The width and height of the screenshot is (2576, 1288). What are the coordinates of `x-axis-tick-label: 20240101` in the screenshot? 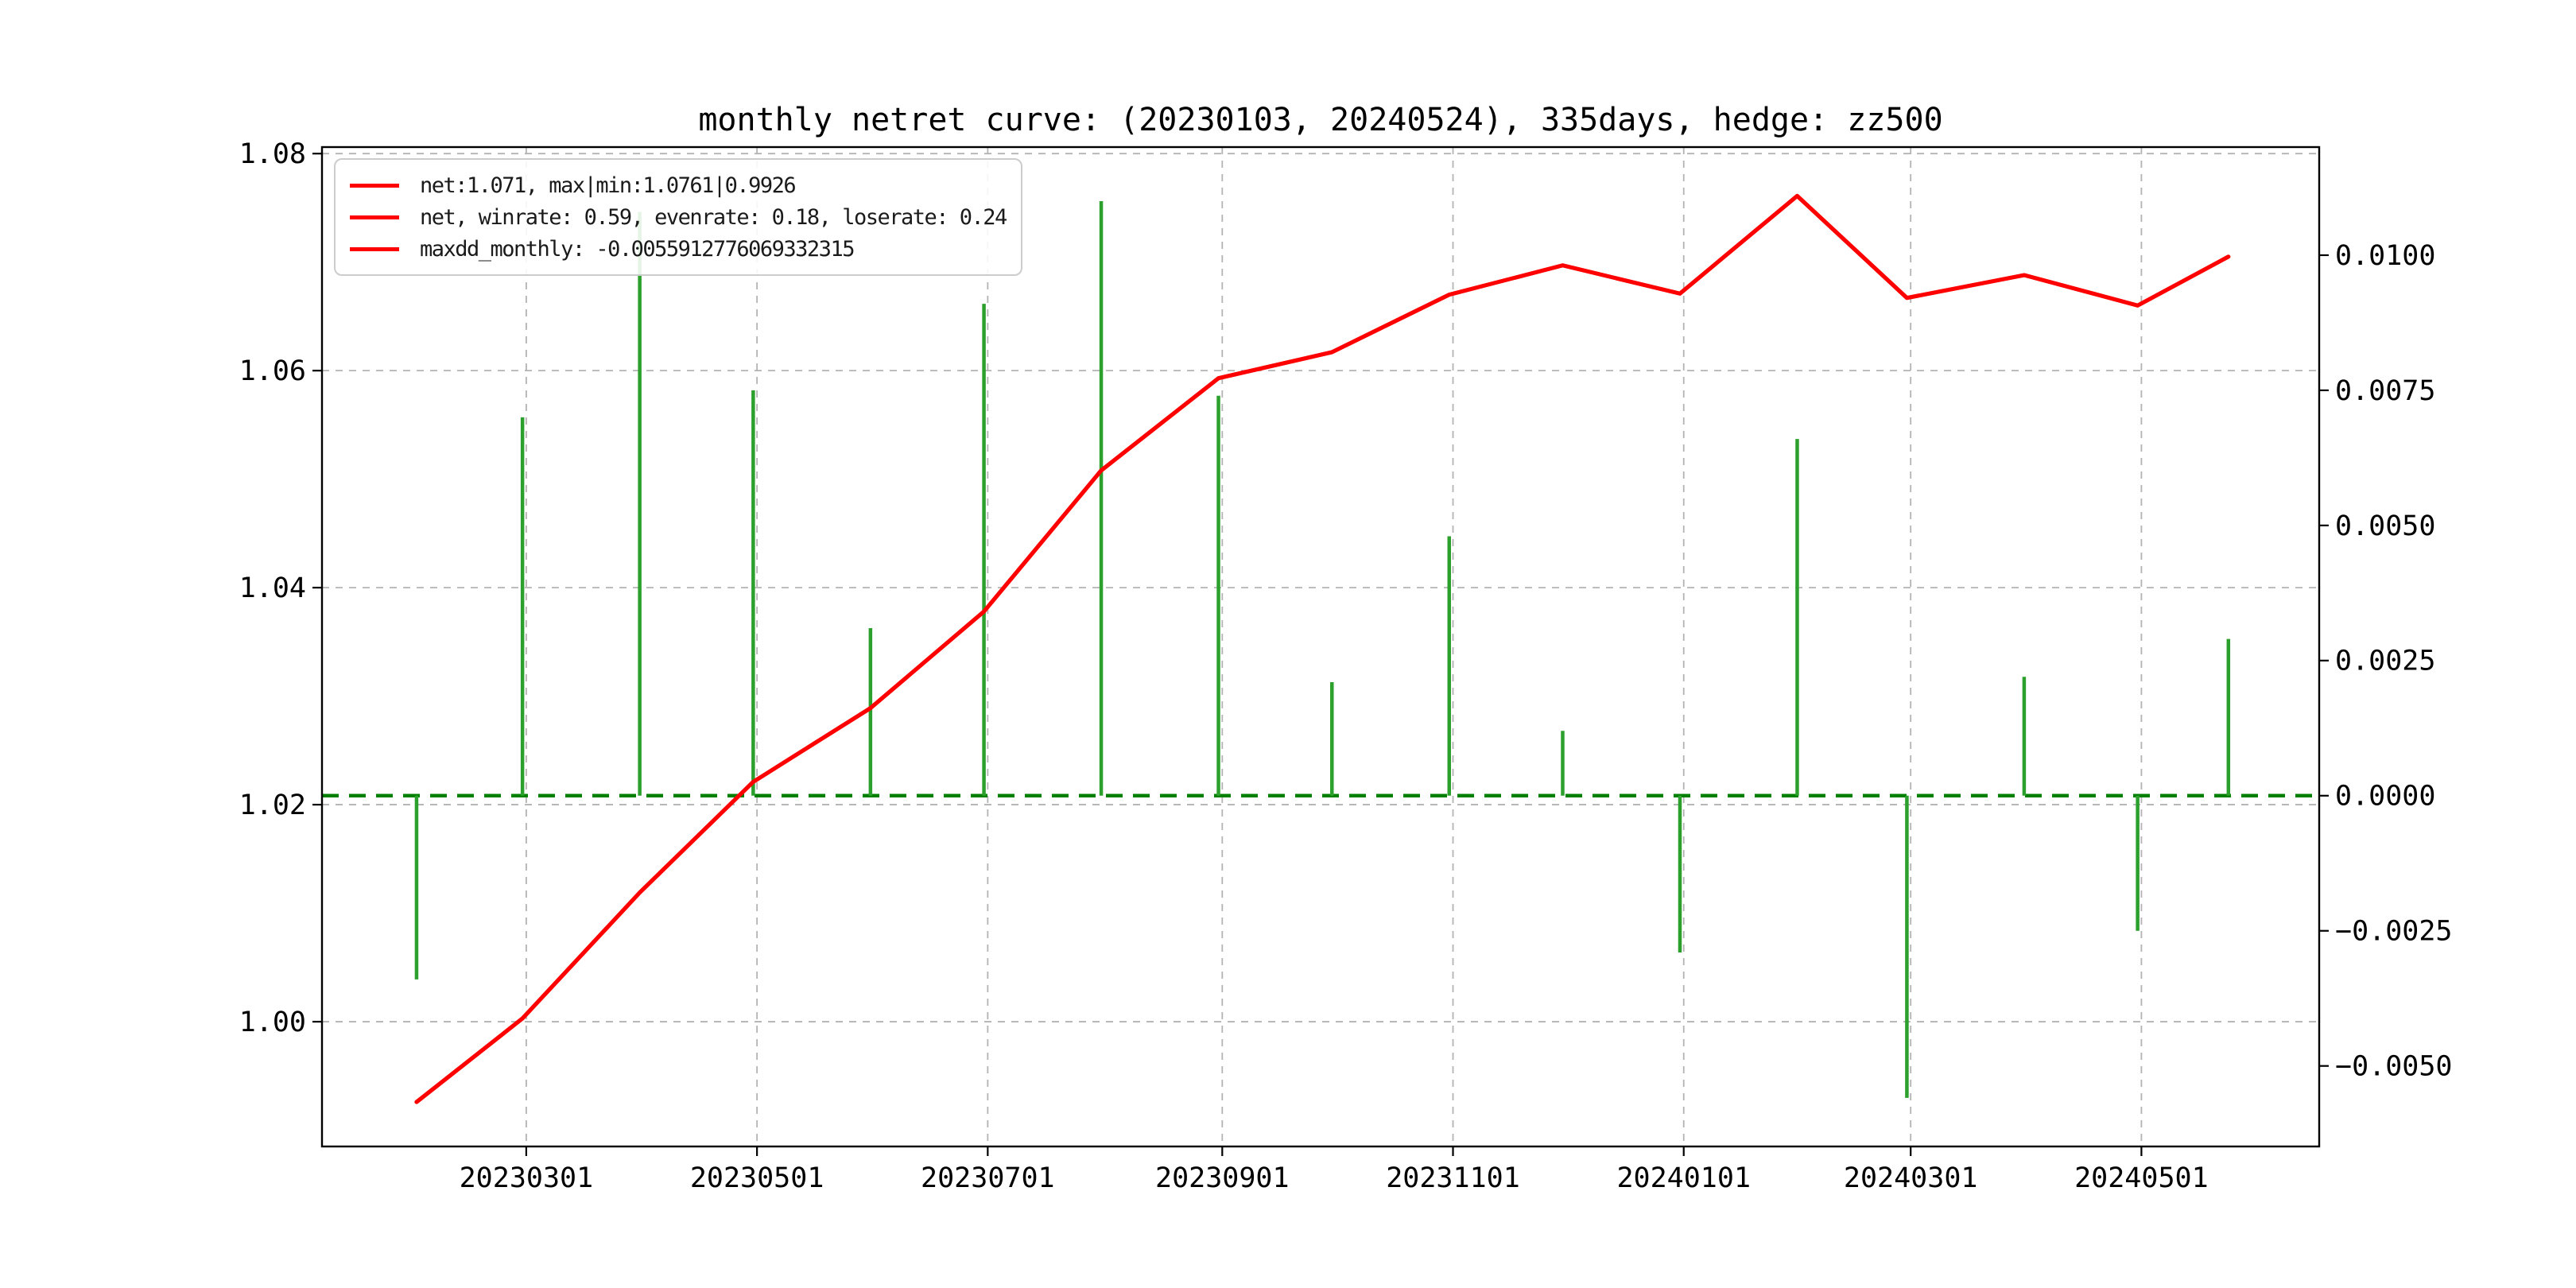 It's located at (1683, 1178).